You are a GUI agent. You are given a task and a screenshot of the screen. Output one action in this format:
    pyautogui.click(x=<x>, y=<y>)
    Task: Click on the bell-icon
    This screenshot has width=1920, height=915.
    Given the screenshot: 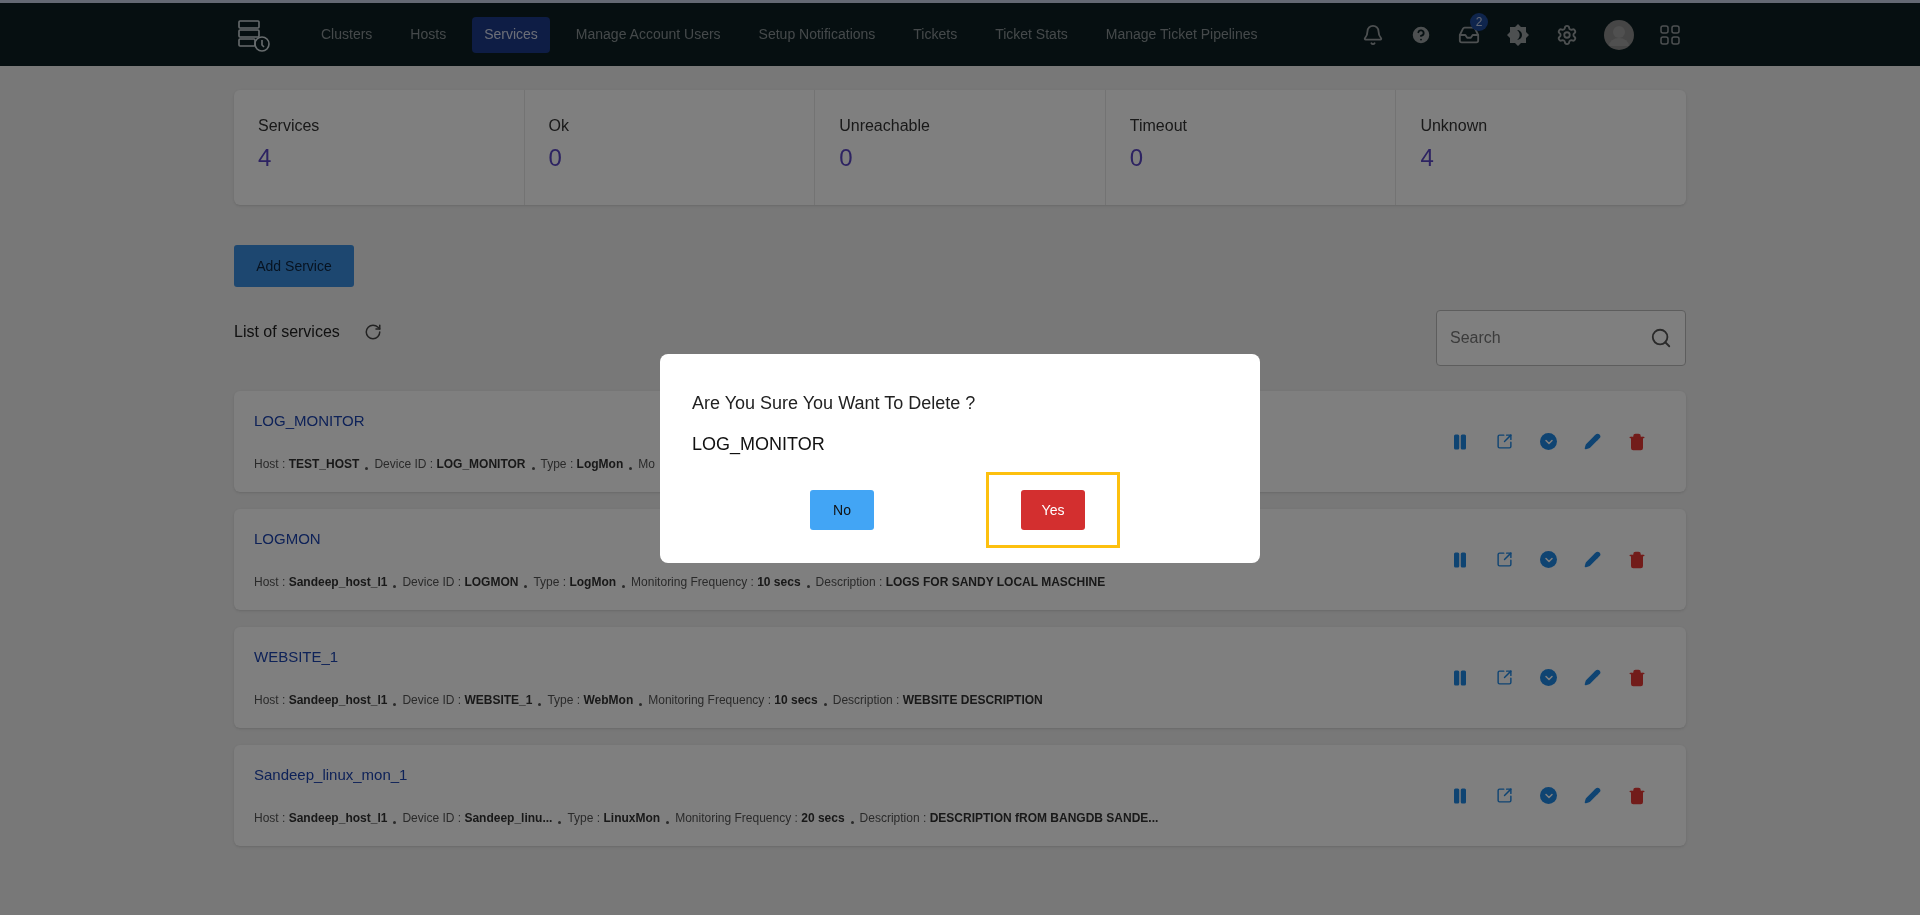 What is the action you would take?
    pyautogui.click(x=1373, y=34)
    